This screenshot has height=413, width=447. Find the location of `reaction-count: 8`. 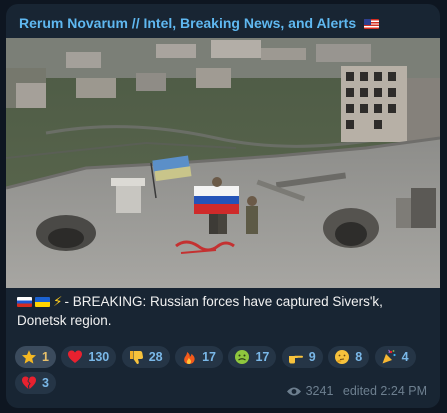

reaction-count: 8 is located at coordinates (359, 357).